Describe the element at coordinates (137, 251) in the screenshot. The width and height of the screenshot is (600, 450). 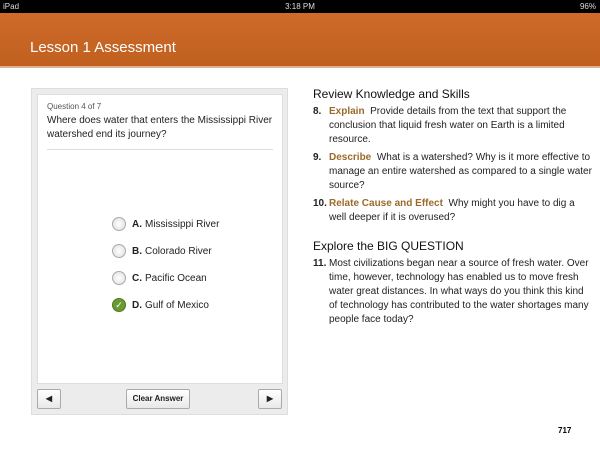
I see `option-letter: B.` at that location.